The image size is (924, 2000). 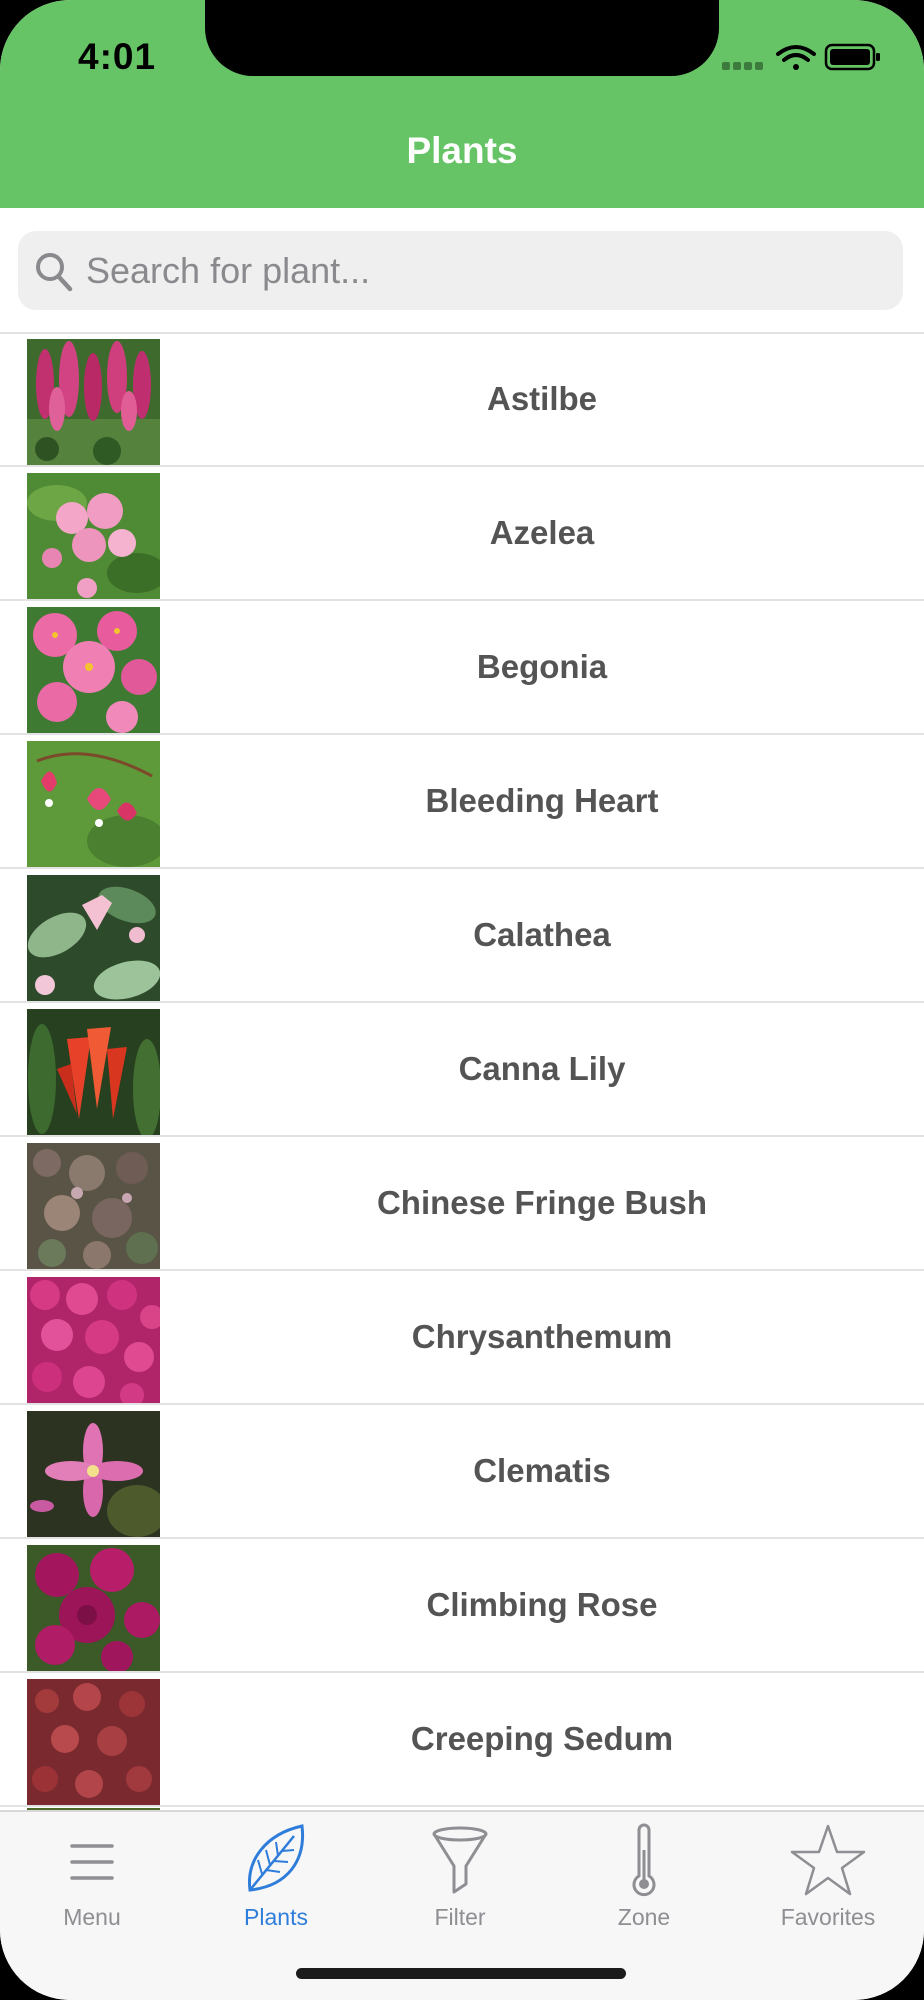 I want to click on tab-label-zone: Zone, so click(x=644, y=1917).